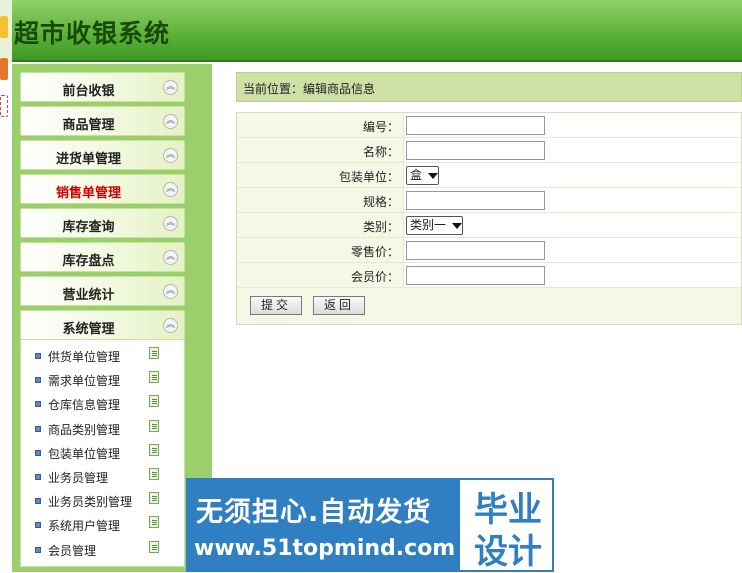  Describe the element at coordinates (475, 150) in the screenshot. I see `name-input` at that location.